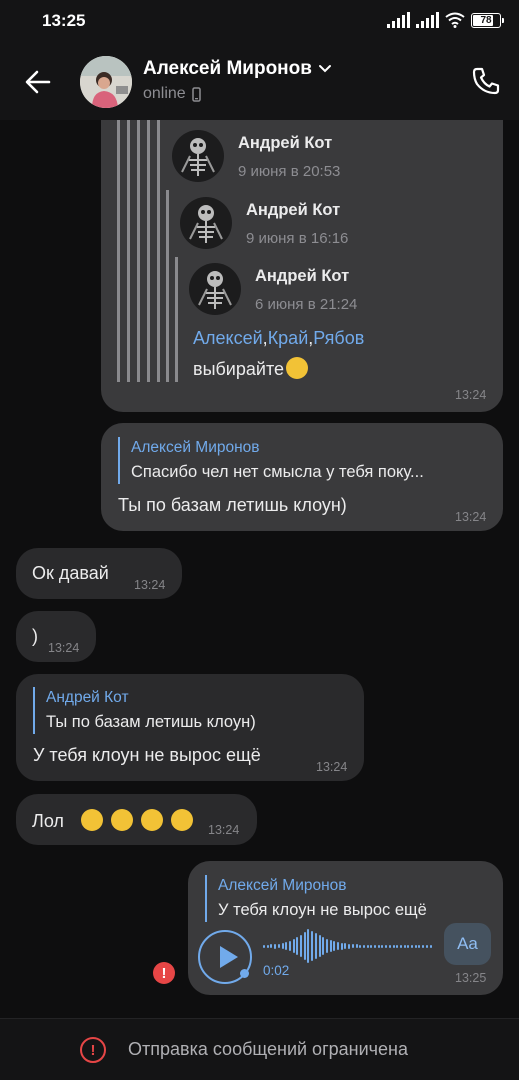 This screenshot has width=519, height=1080. I want to click on contact-name: Алексей Миронов, so click(237, 69).